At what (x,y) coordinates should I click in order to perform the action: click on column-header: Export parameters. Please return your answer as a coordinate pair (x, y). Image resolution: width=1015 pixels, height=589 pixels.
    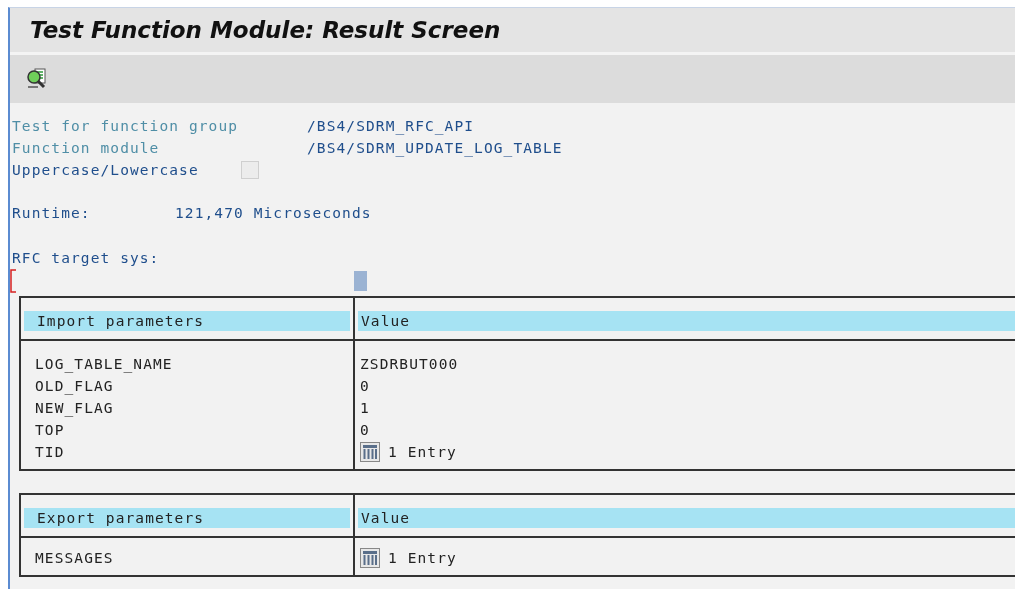
    Looking at the image, I should click on (187, 518).